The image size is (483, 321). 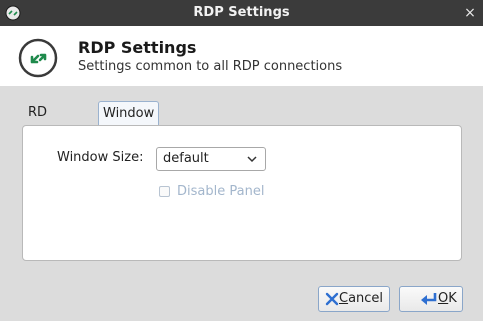 What do you see at coordinates (447, 298) in the screenshot?
I see `ok-label: OK` at bounding box center [447, 298].